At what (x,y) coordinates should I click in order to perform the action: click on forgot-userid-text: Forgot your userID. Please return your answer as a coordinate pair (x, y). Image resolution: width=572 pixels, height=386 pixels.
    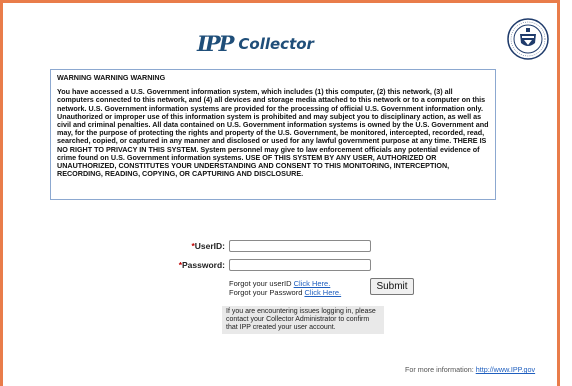
    Looking at the image, I should click on (261, 283).